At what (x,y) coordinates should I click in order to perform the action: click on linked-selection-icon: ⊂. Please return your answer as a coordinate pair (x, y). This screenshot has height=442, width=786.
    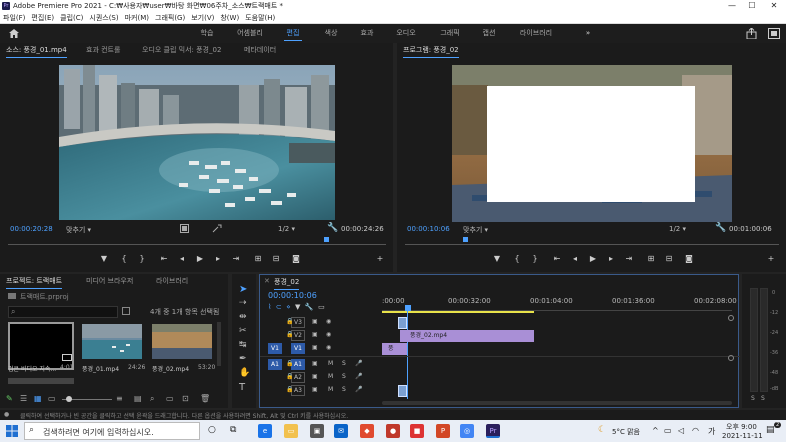
    Looking at the image, I should click on (279, 307).